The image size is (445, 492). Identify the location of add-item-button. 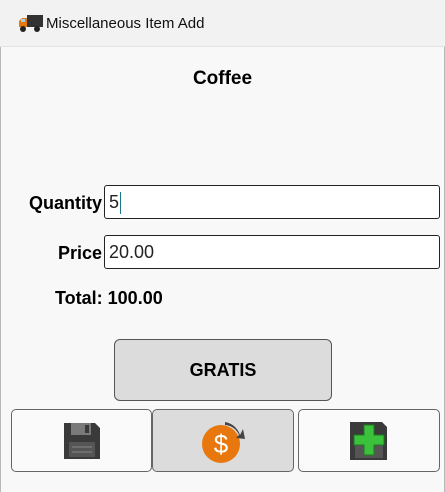
(369, 440).